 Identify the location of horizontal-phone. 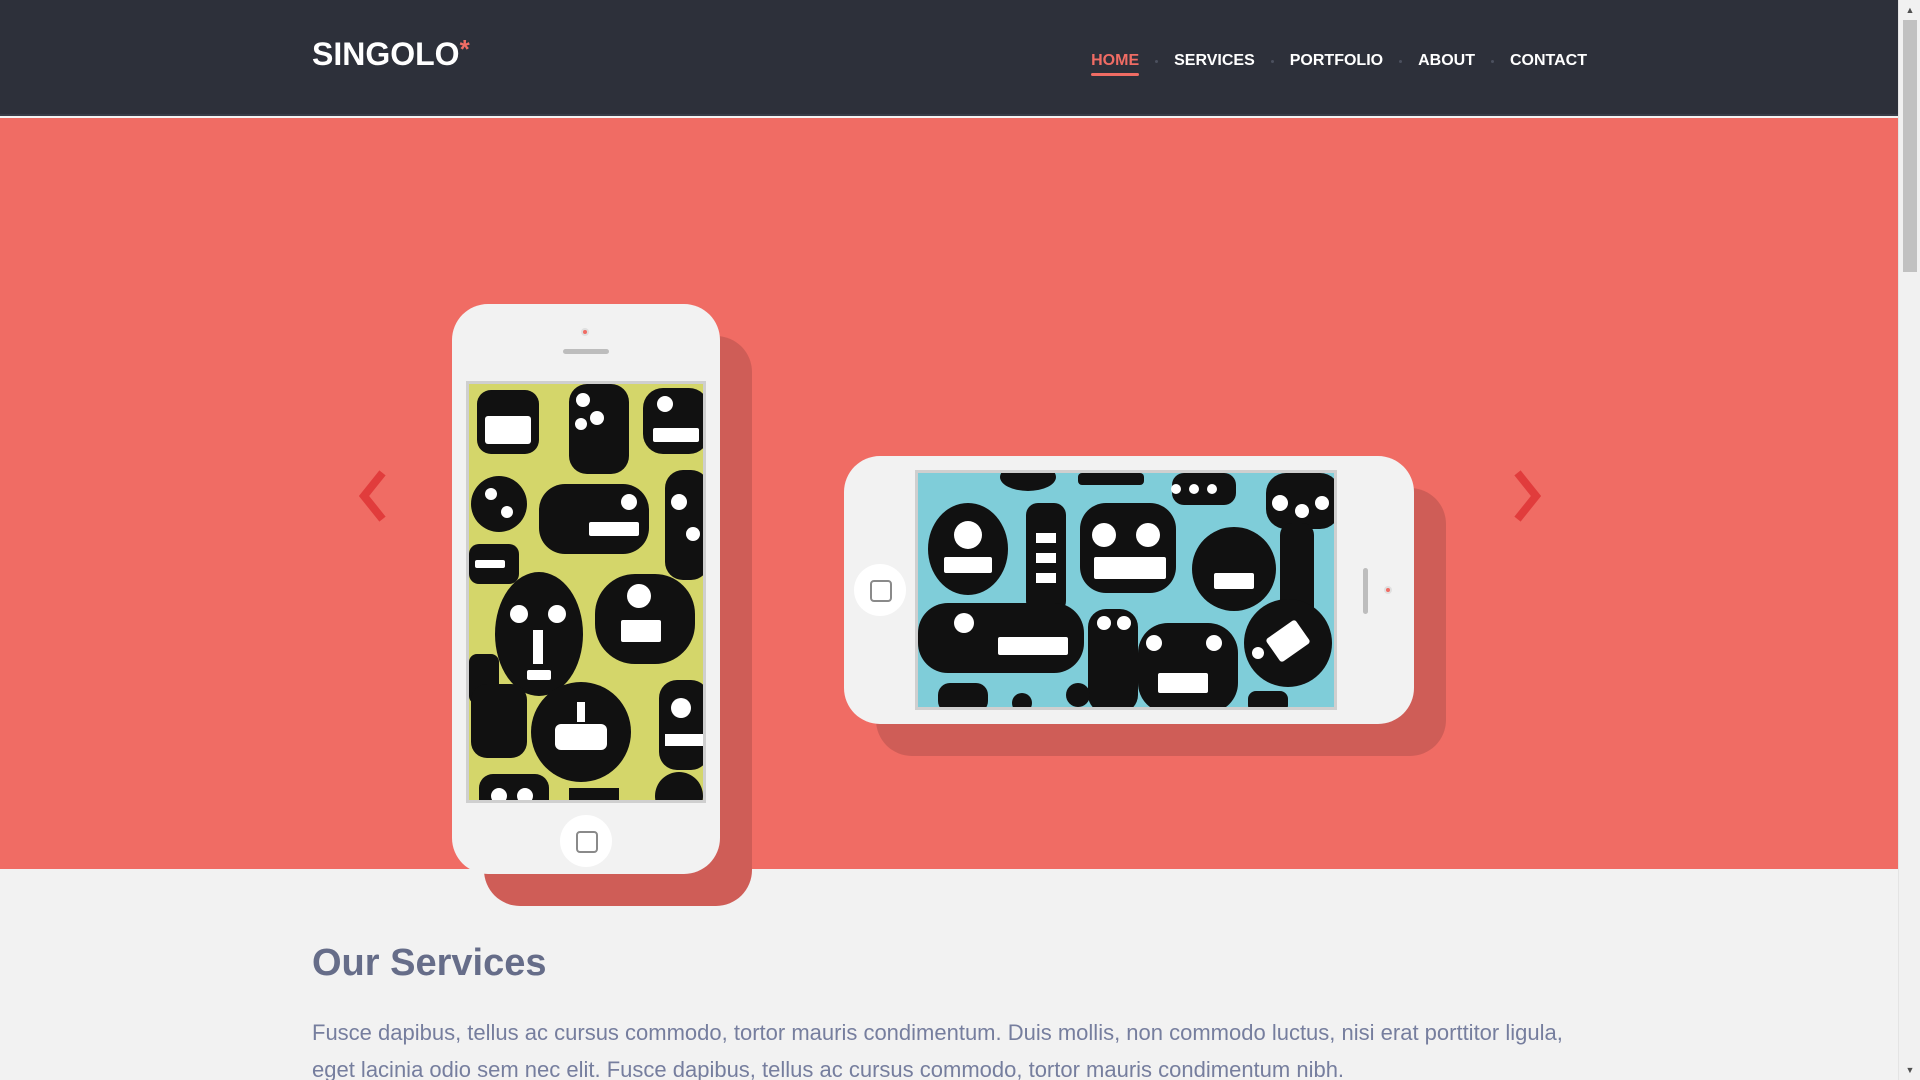
(1129, 590).